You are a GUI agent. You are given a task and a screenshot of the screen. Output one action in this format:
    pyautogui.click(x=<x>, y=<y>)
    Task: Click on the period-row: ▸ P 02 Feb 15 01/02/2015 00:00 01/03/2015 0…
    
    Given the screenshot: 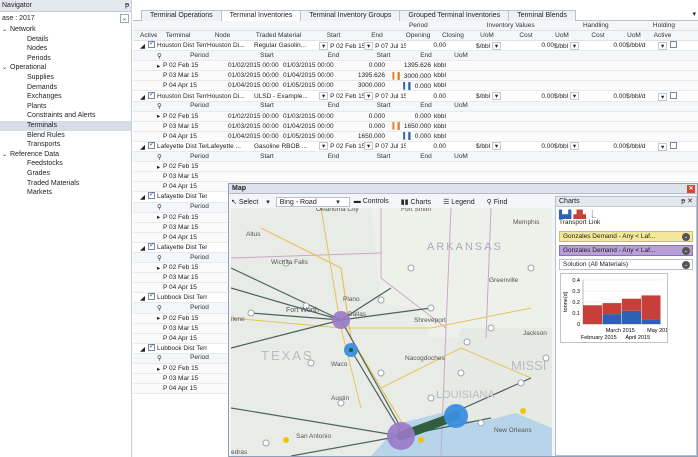 What is the action you would take?
    pyautogui.click(x=415, y=66)
    